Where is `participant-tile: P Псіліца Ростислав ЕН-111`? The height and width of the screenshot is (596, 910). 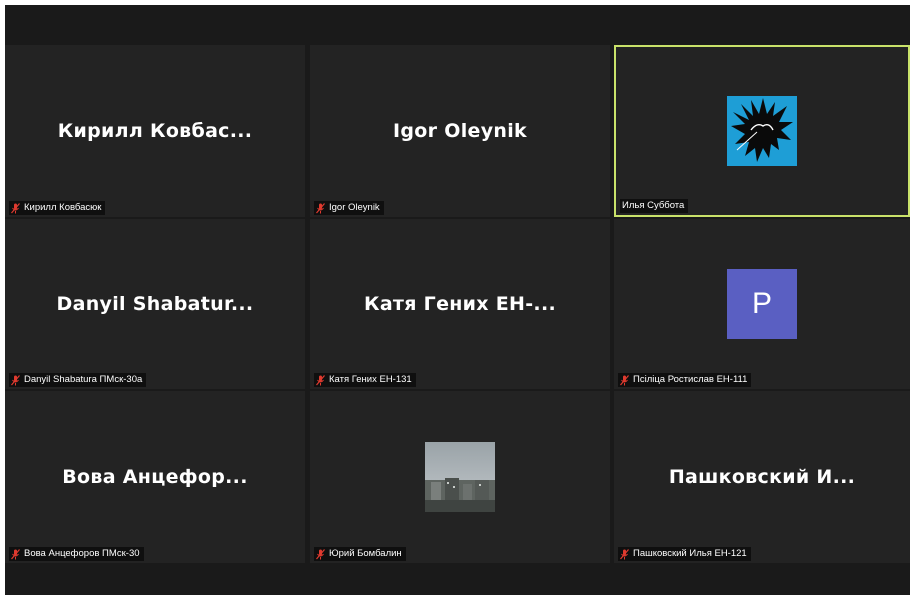 participant-tile: P Псіліца Ростислав ЕН-111 is located at coordinates (762, 304).